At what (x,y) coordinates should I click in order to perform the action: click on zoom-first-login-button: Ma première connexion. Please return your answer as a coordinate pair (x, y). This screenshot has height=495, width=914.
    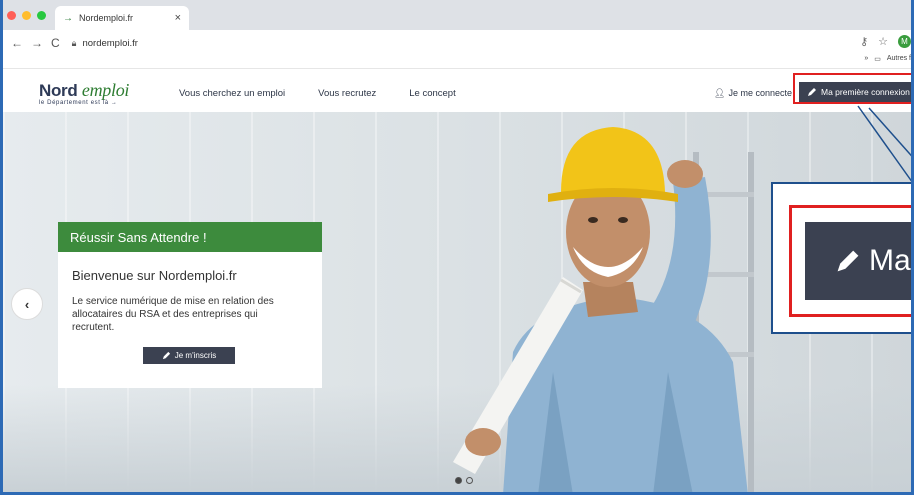
    Looking at the image, I should click on (858, 261).